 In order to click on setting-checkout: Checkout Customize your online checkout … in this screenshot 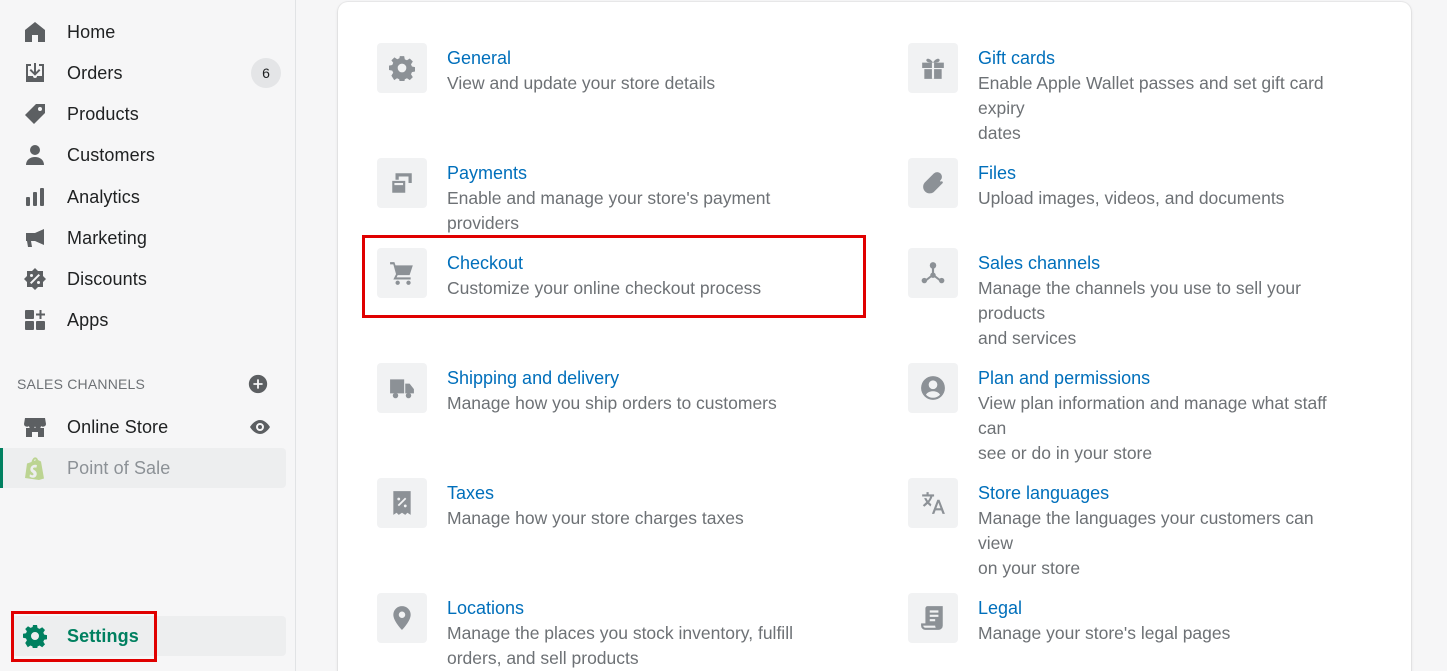, I will do `click(607, 274)`.